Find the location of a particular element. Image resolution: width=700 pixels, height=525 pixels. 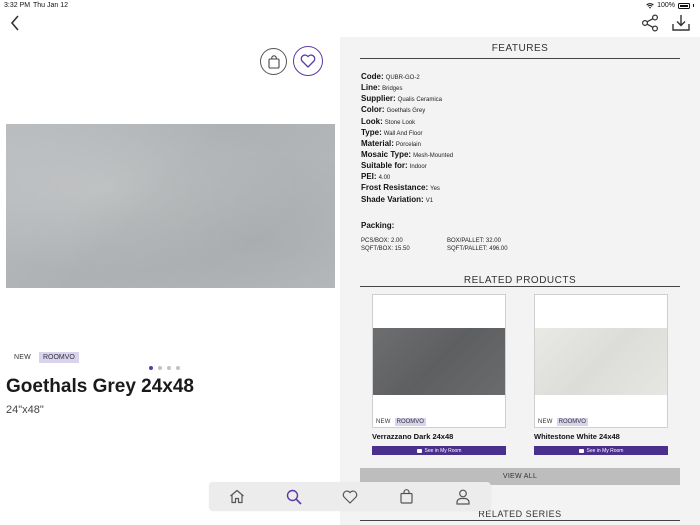

related-product-name: Whitestone White 24x48 is located at coordinates (577, 436).